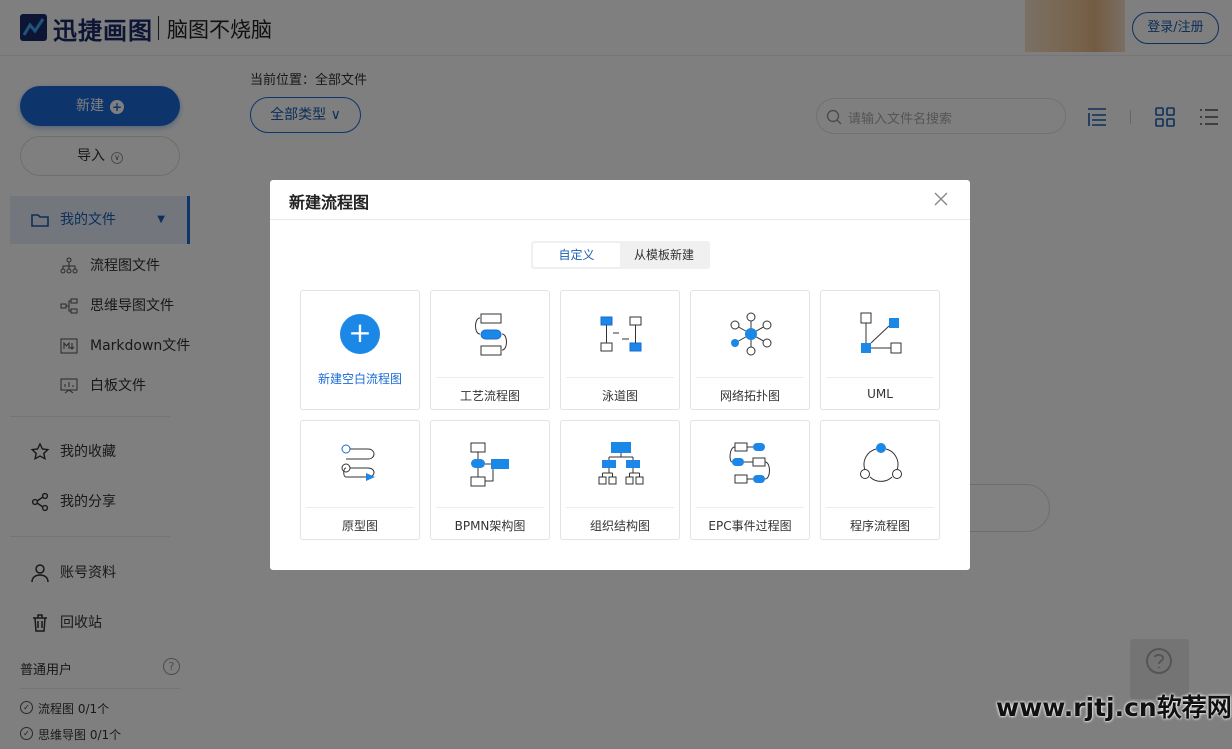 The image size is (1232, 749). I want to click on card-process-flow: 工艺流程图, so click(490, 350).